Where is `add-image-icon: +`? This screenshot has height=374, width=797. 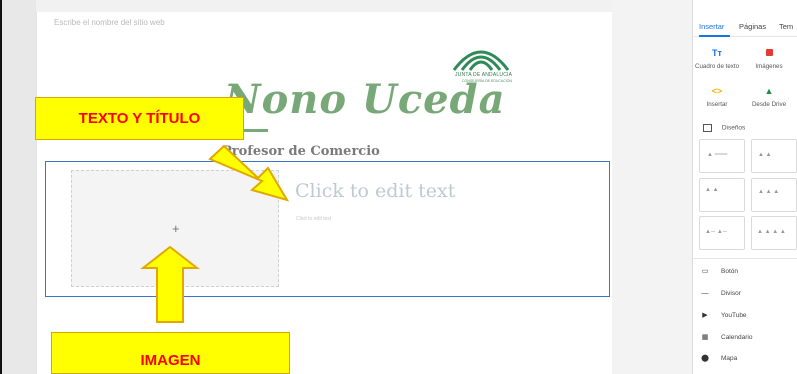
add-image-icon: + is located at coordinates (176, 228).